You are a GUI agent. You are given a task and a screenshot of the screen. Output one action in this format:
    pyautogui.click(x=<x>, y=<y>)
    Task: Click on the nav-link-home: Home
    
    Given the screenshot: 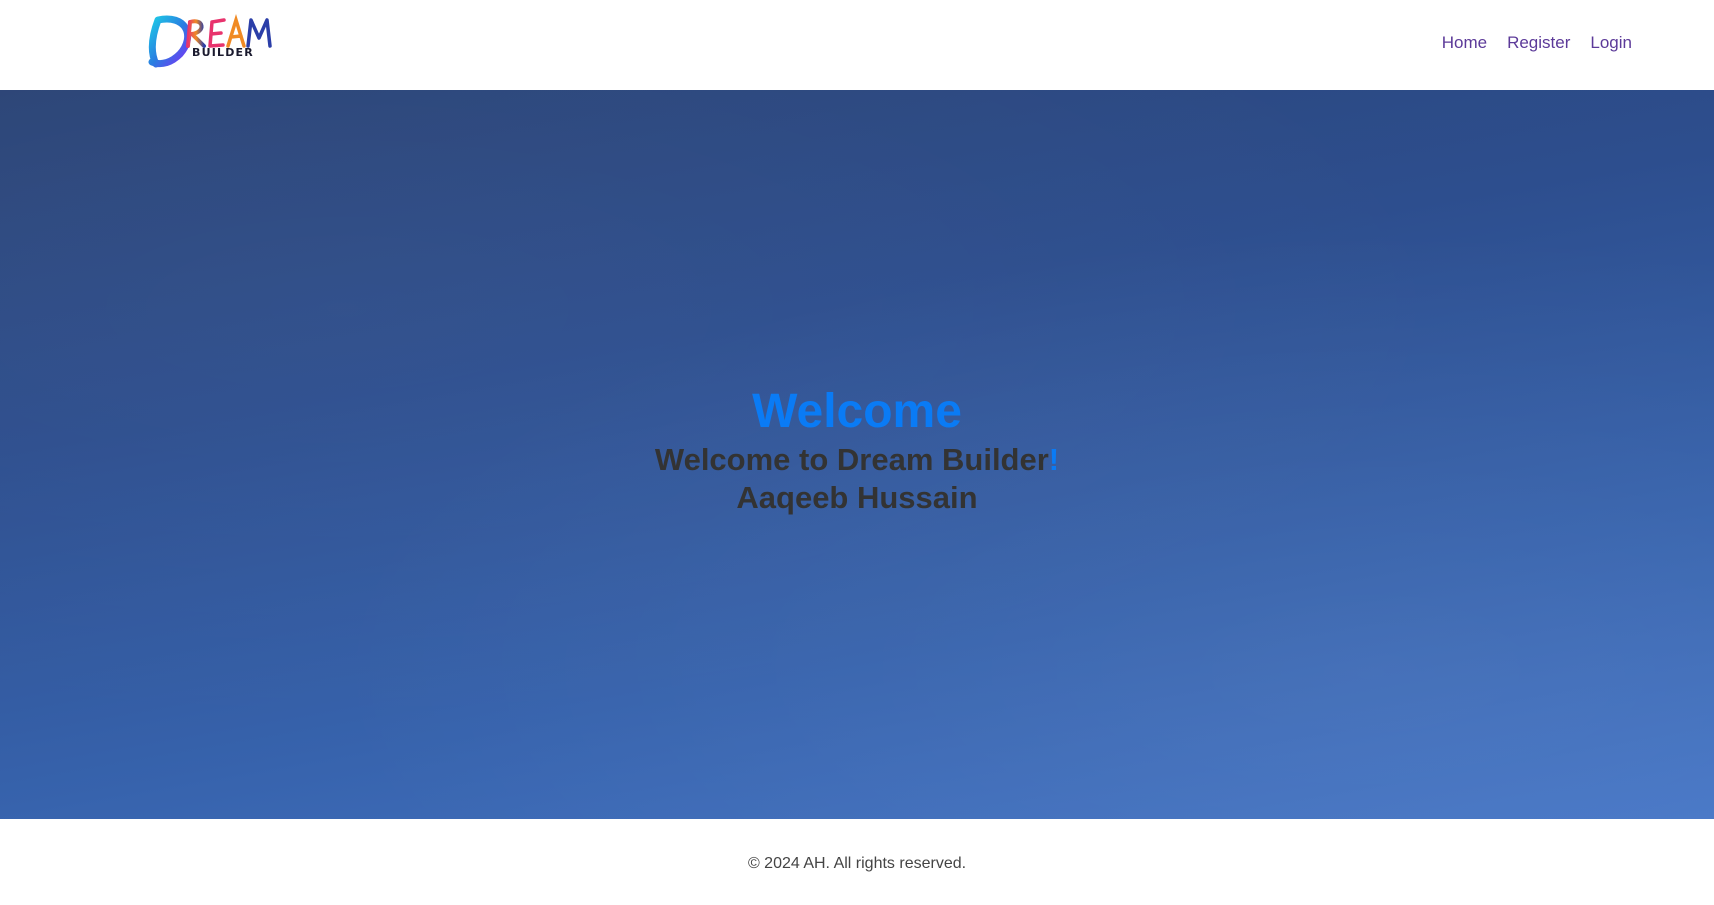 What is the action you would take?
    pyautogui.click(x=1464, y=43)
    